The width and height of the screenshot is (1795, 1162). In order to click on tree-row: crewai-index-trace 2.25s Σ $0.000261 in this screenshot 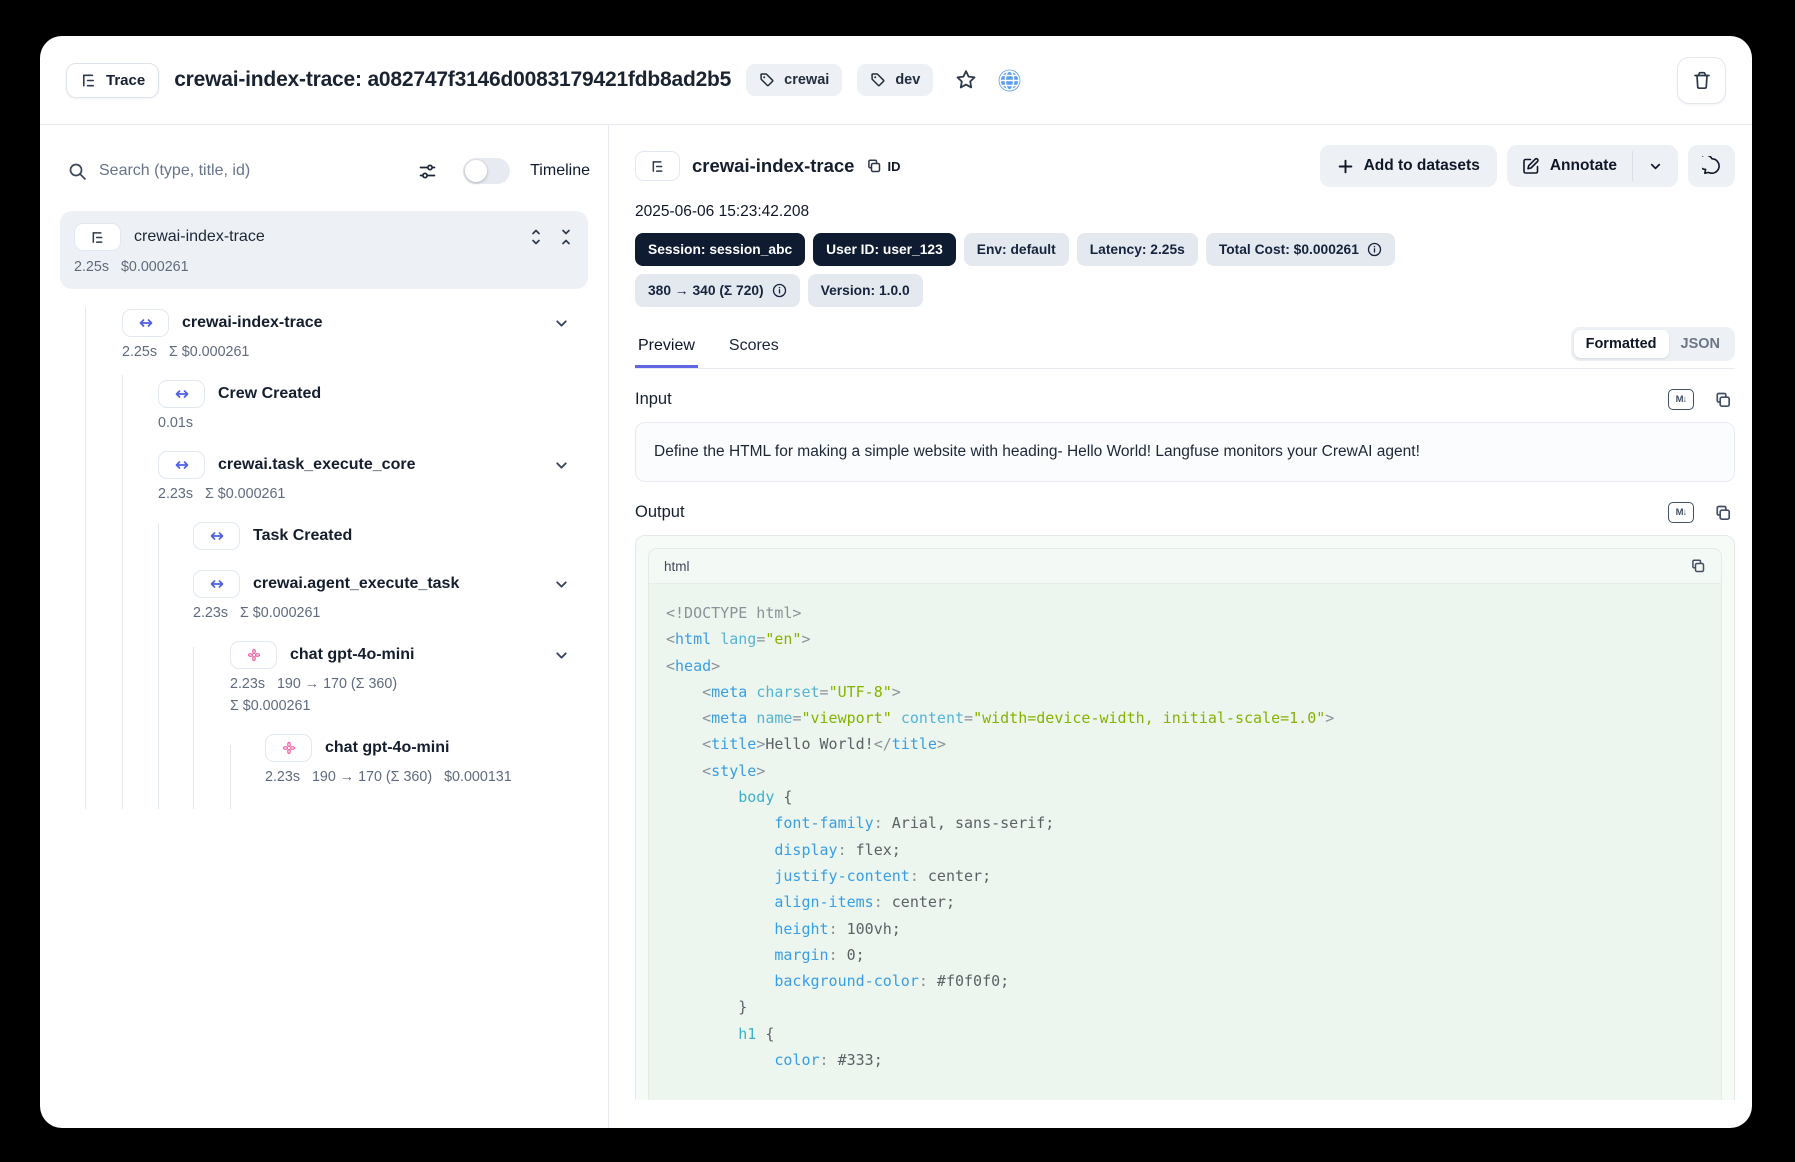, I will do `click(324, 334)`.